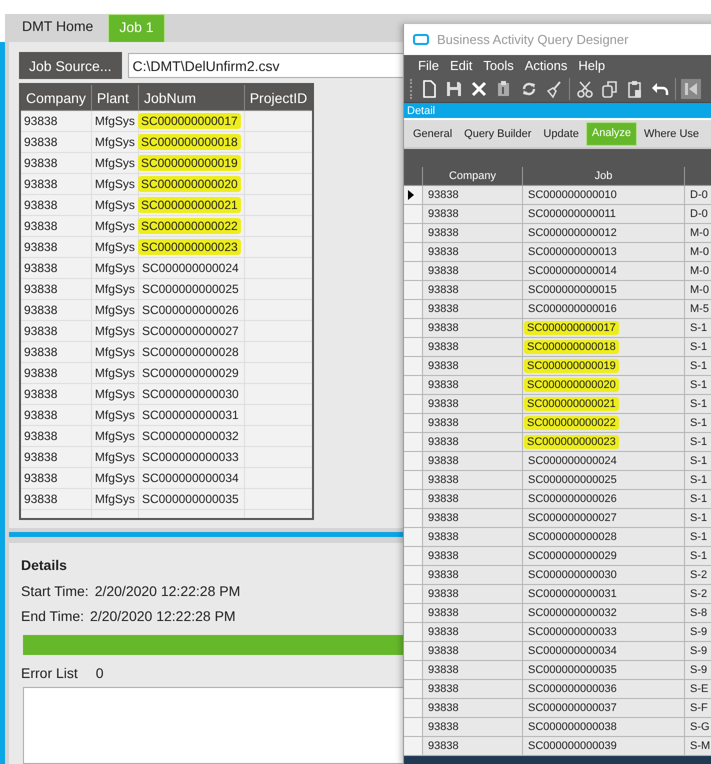 This screenshot has height=764, width=711. I want to click on table-cell: S-M, so click(698, 746).